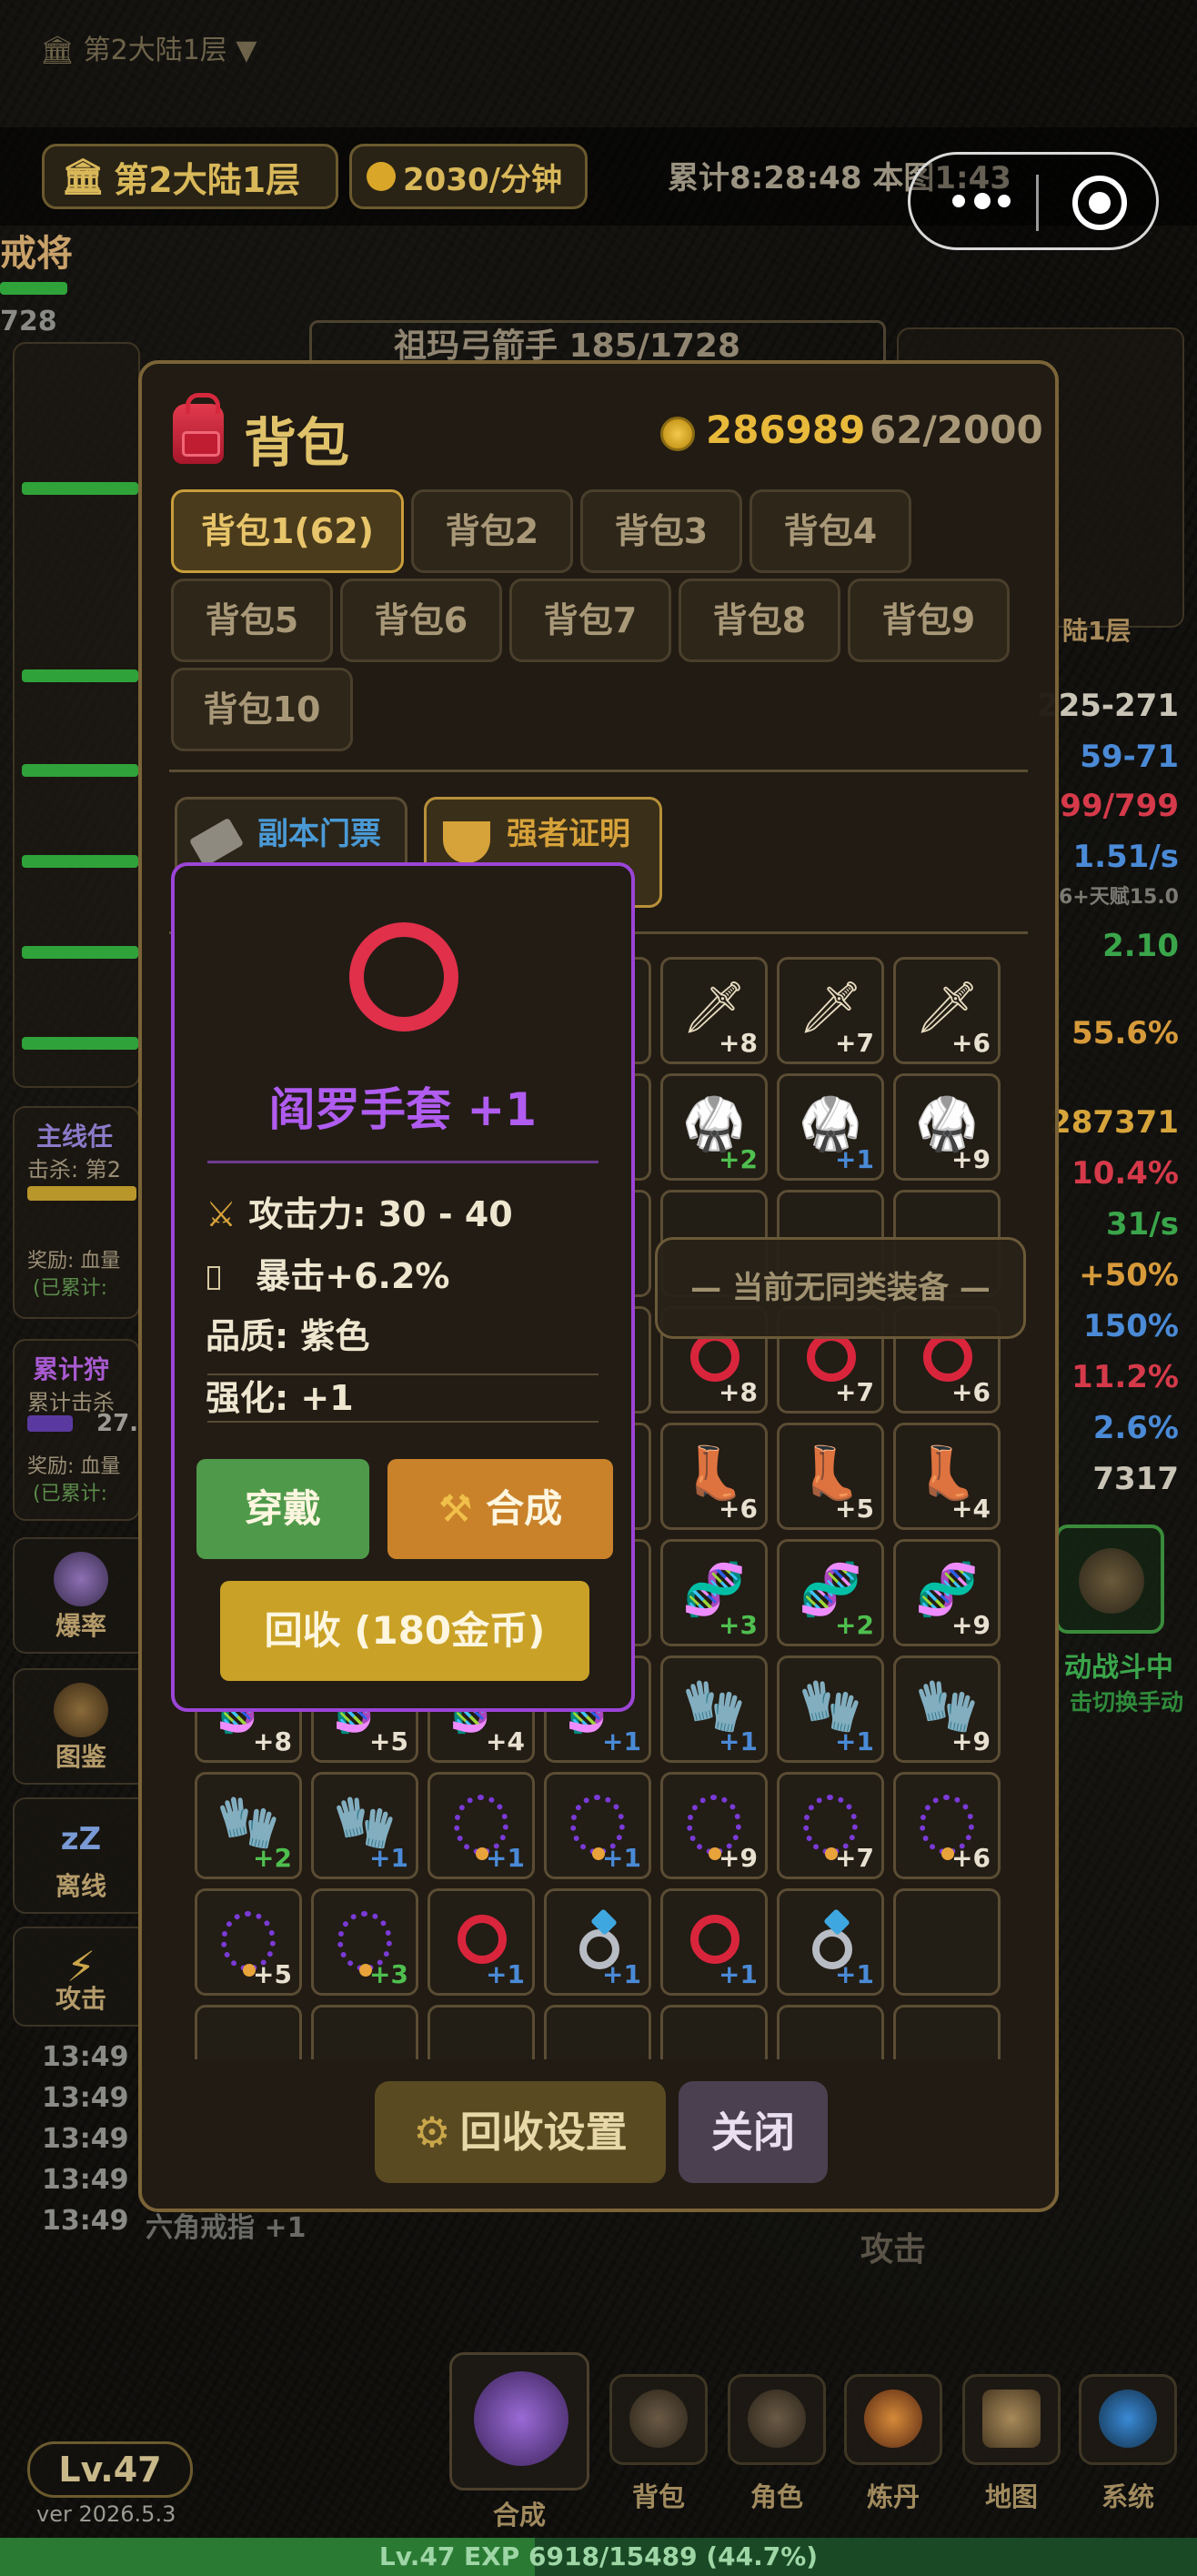  I want to click on tab-bag-6: 背包6, so click(421, 620).